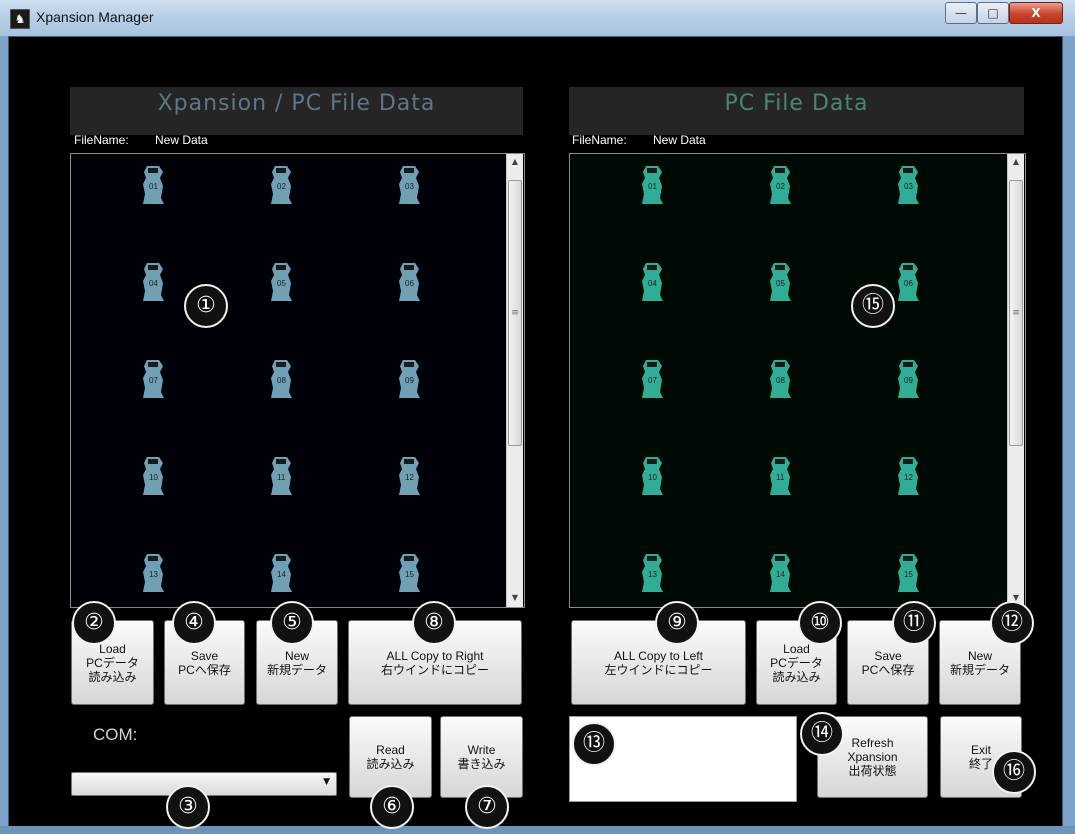  What do you see at coordinates (281, 186) in the screenshot?
I see `left-slot-02: 02` at bounding box center [281, 186].